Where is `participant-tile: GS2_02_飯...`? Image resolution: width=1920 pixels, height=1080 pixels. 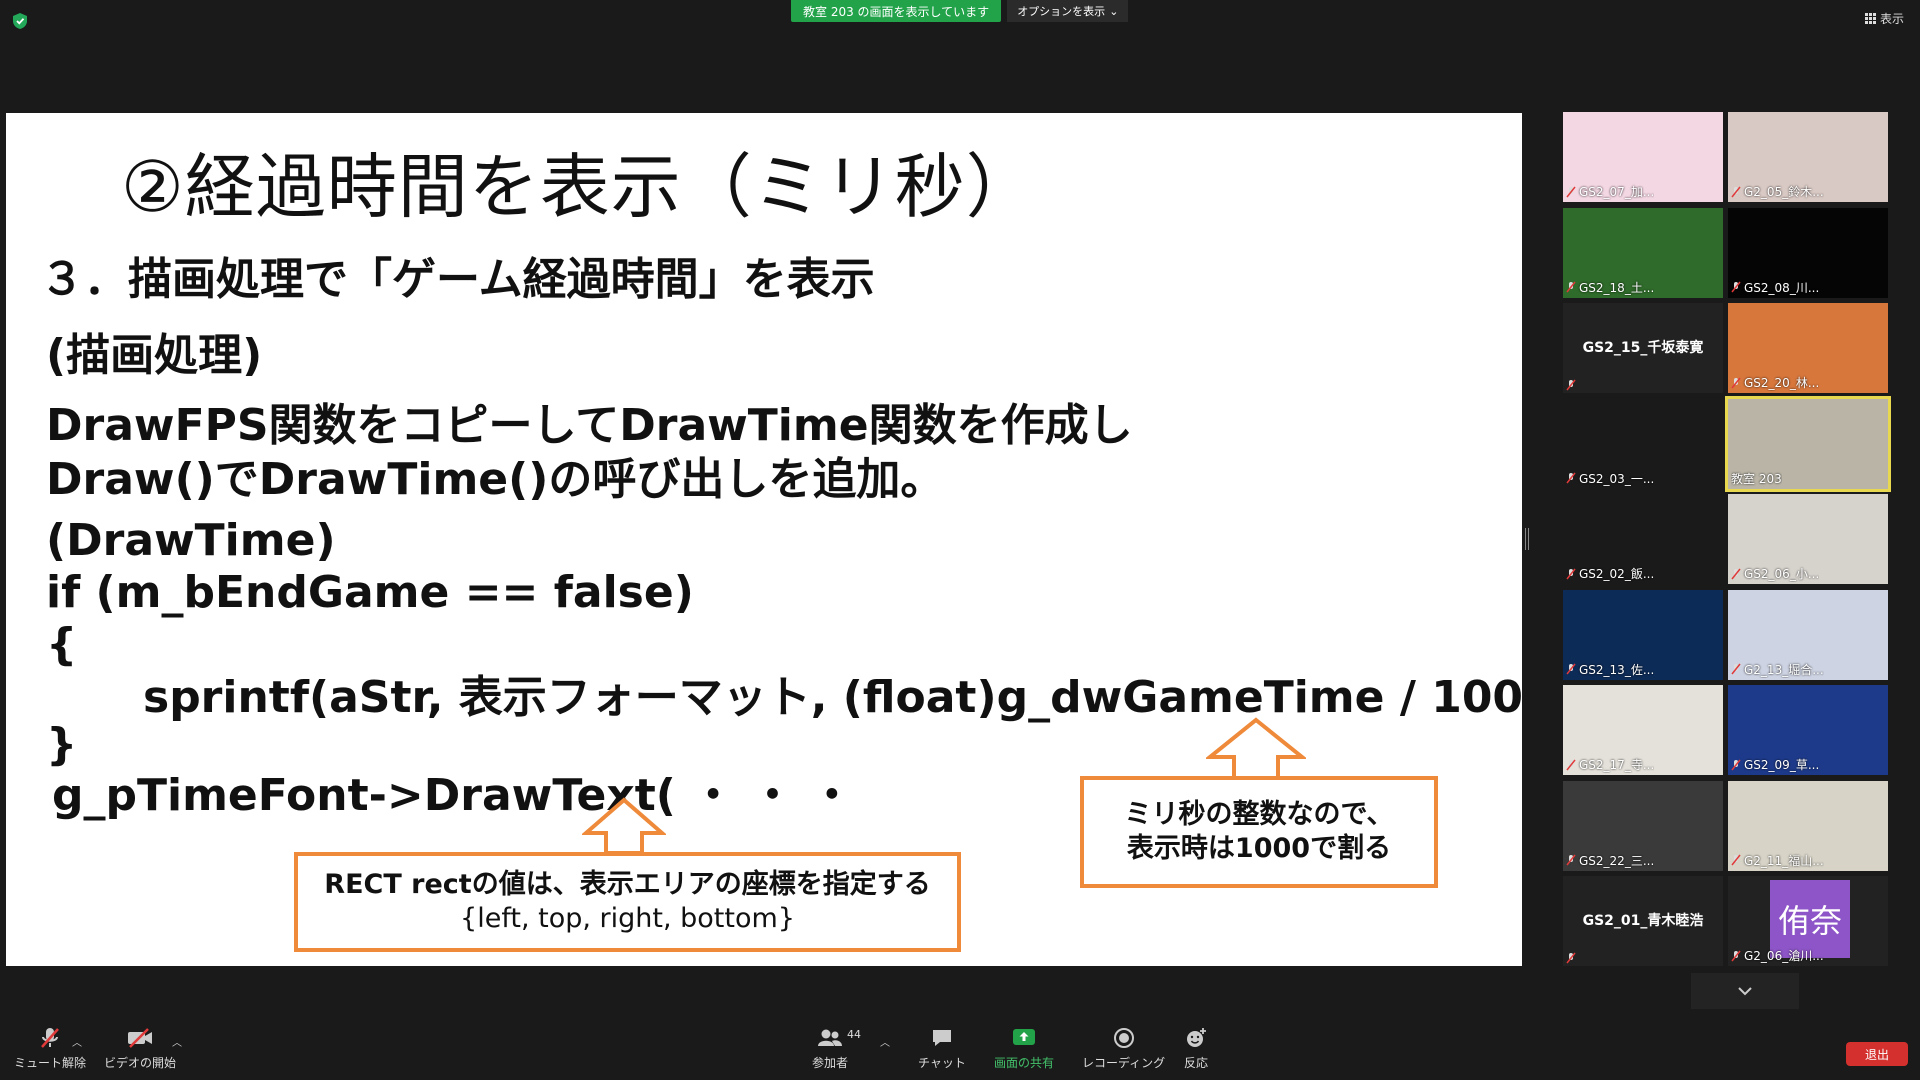
participant-tile: GS2_02_飯... is located at coordinates (1643, 539).